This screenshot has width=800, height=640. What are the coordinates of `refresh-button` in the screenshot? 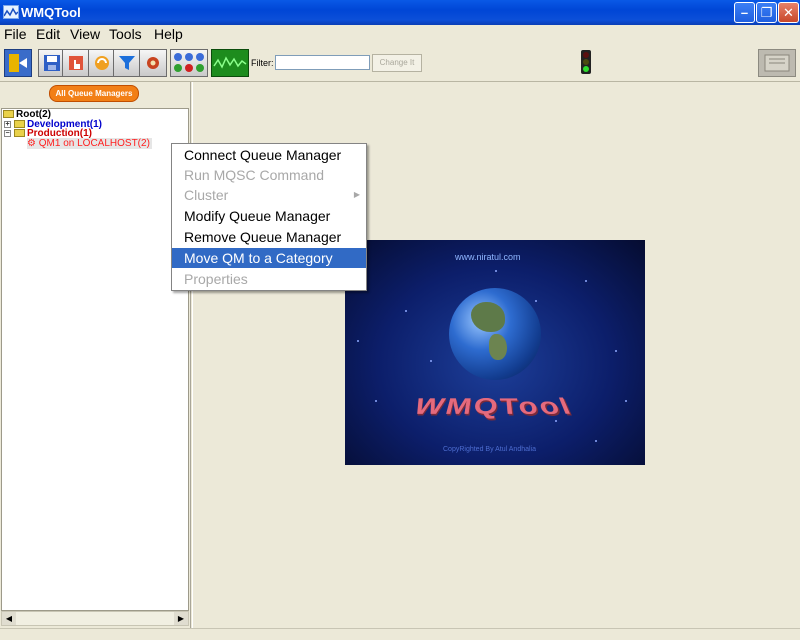 It's located at (102, 63).